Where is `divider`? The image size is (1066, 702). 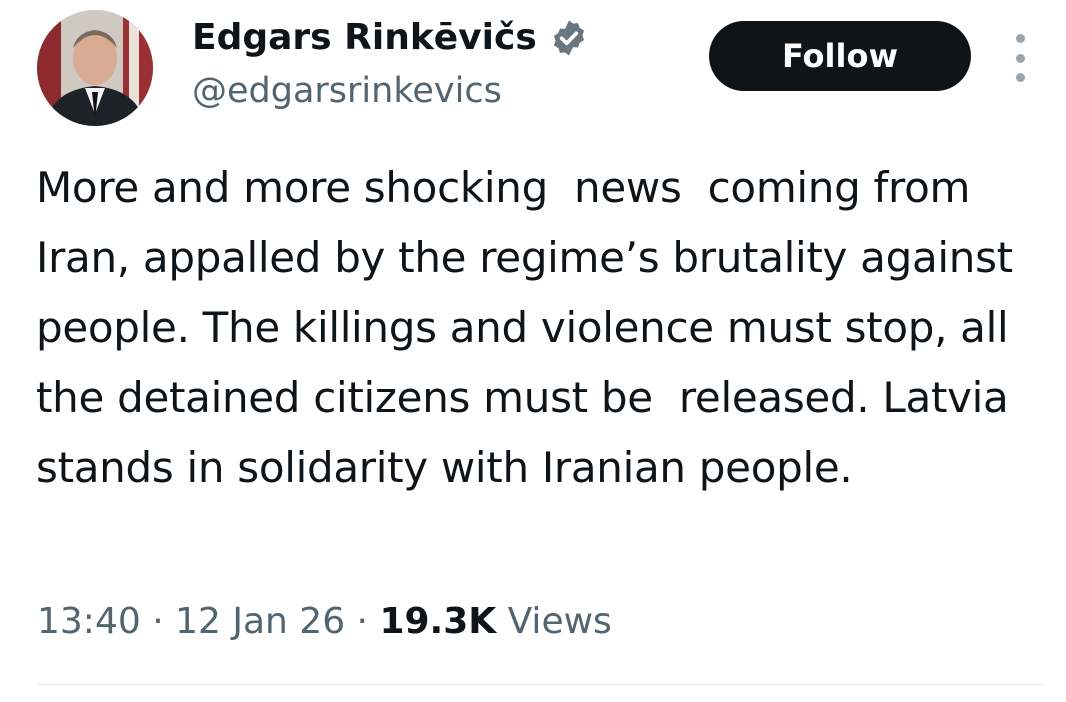
divider is located at coordinates (540, 684).